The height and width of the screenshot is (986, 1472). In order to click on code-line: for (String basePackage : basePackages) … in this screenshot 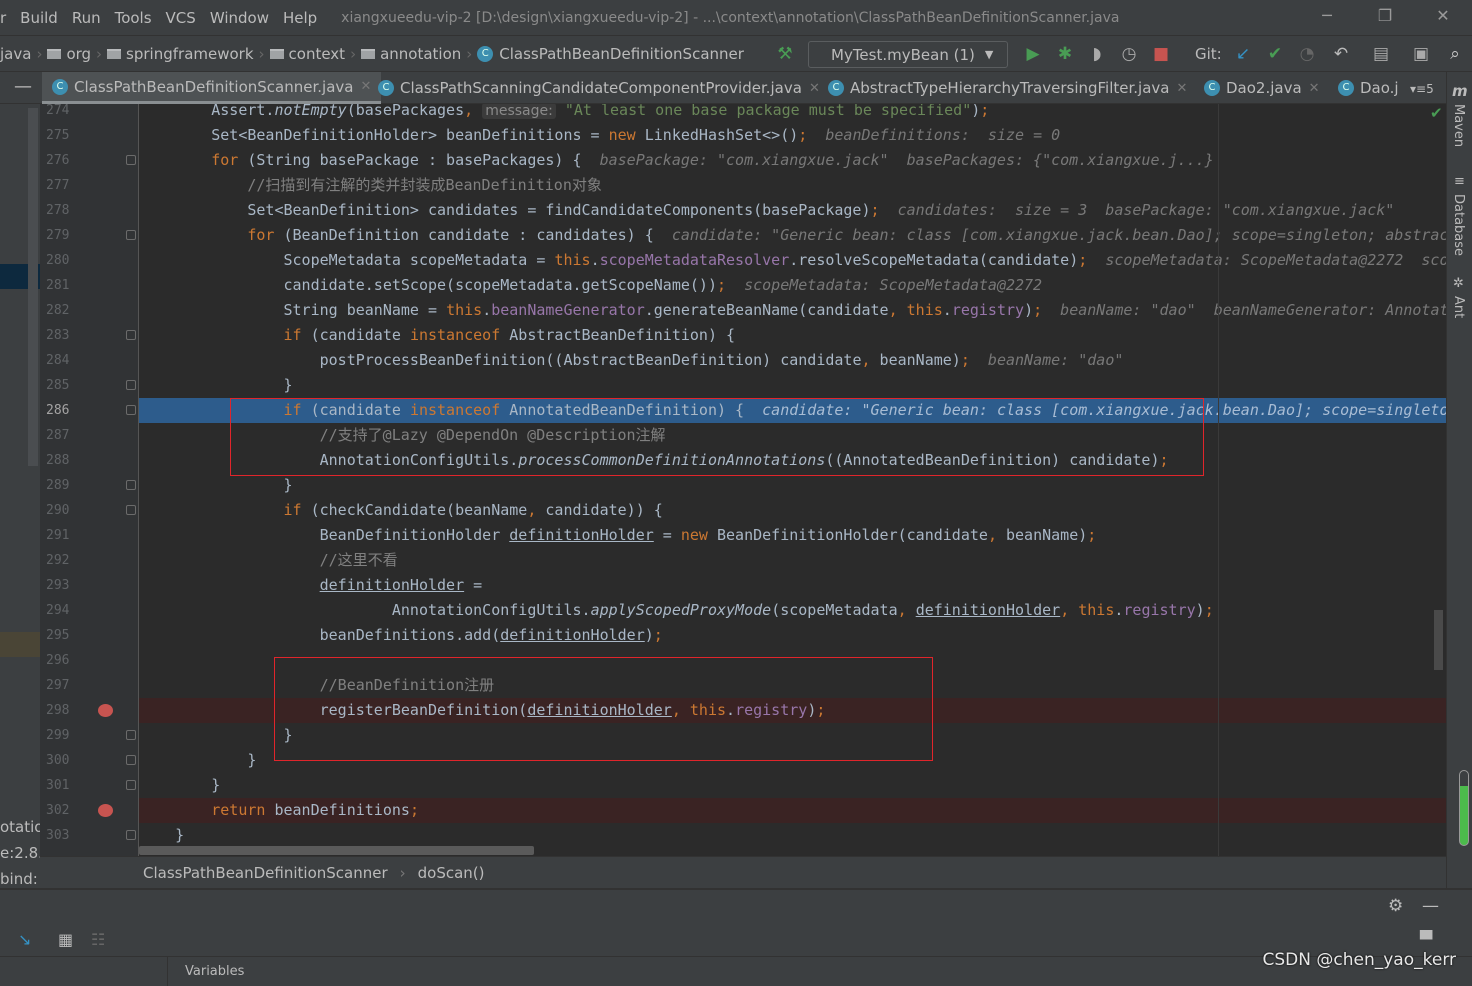, I will do `click(792, 160)`.